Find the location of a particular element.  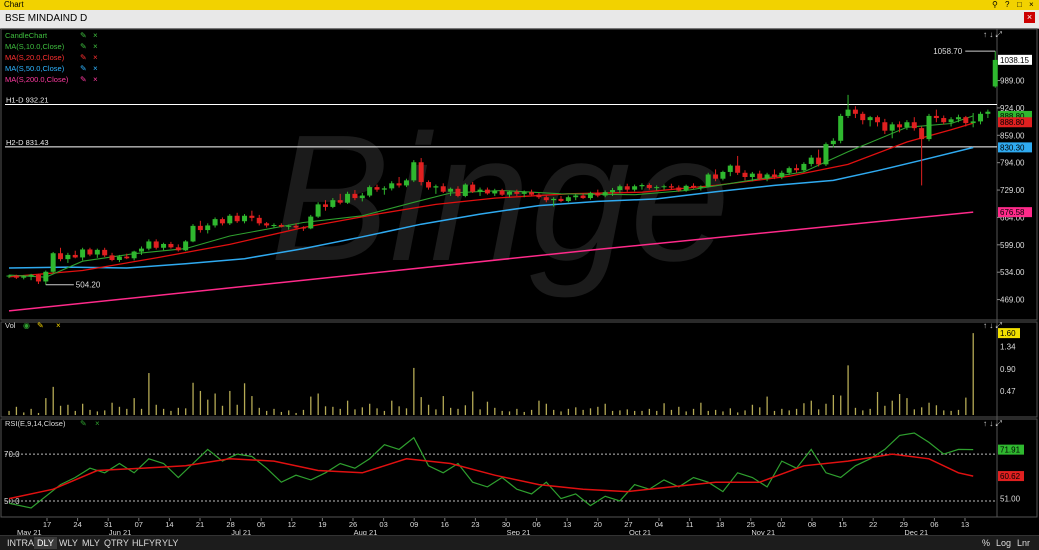

close-chart-icon: × is located at coordinates (1029, 17).